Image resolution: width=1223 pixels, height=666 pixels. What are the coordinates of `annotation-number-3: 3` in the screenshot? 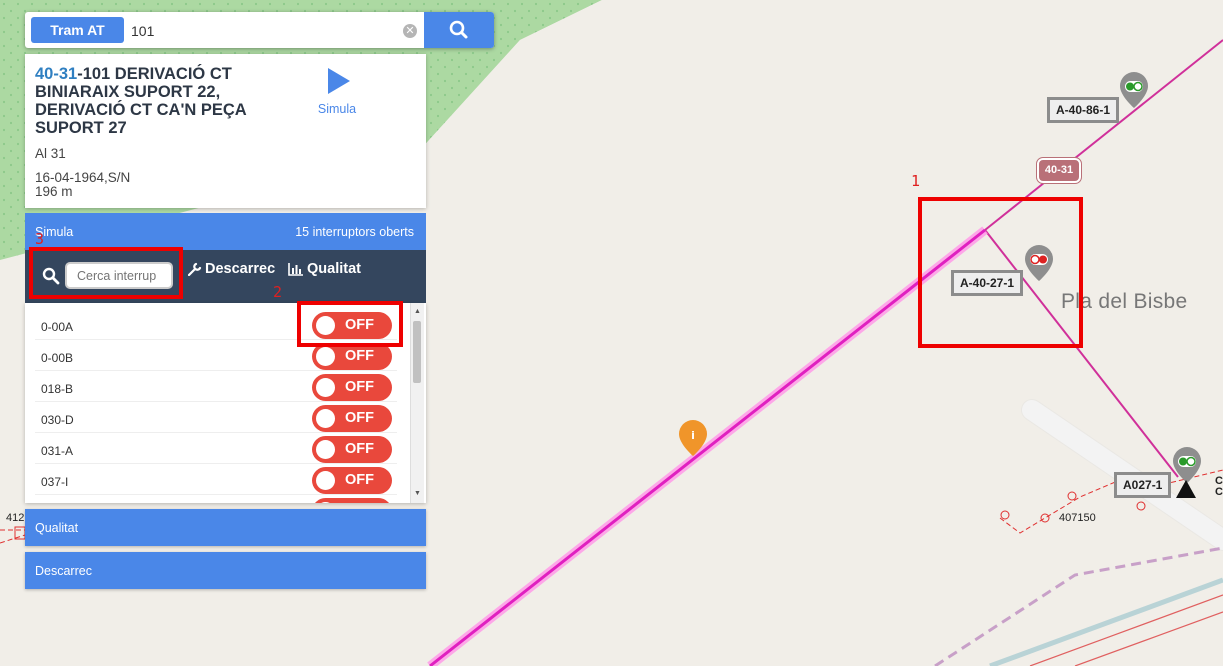 It's located at (40, 239).